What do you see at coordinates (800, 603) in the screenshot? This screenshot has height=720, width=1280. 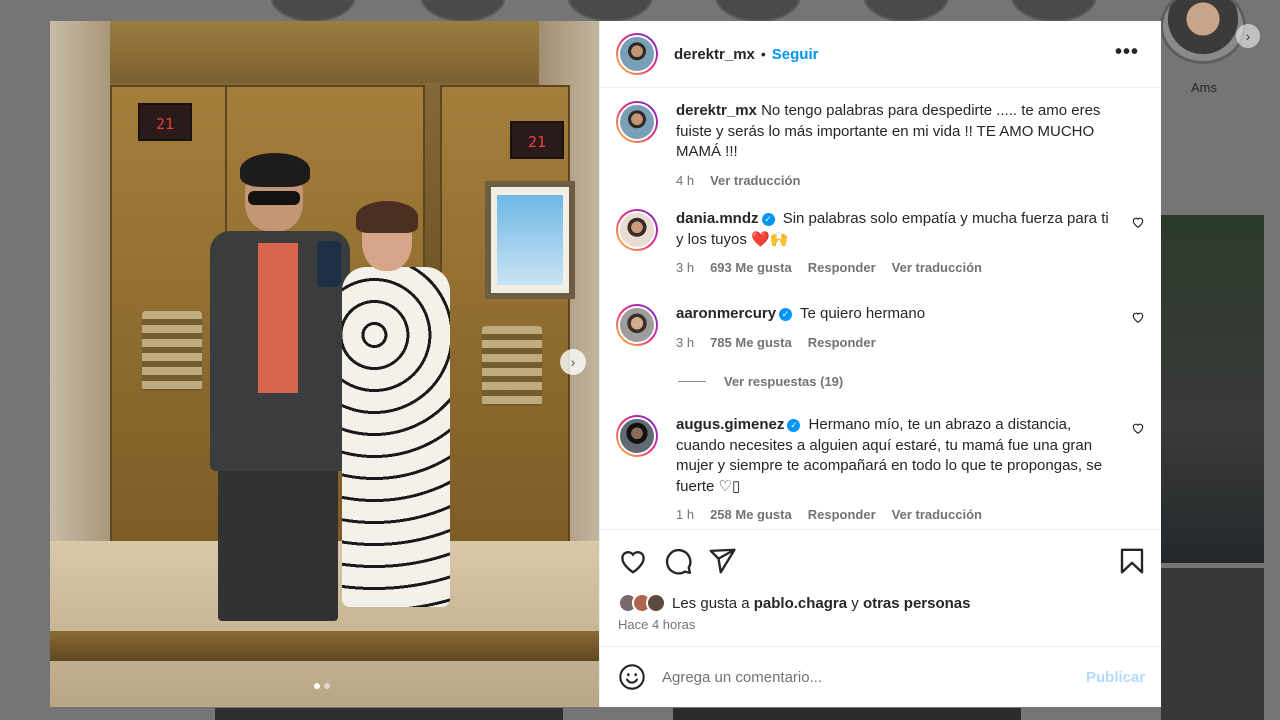 I see `liker-username: pablo.chagra` at bounding box center [800, 603].